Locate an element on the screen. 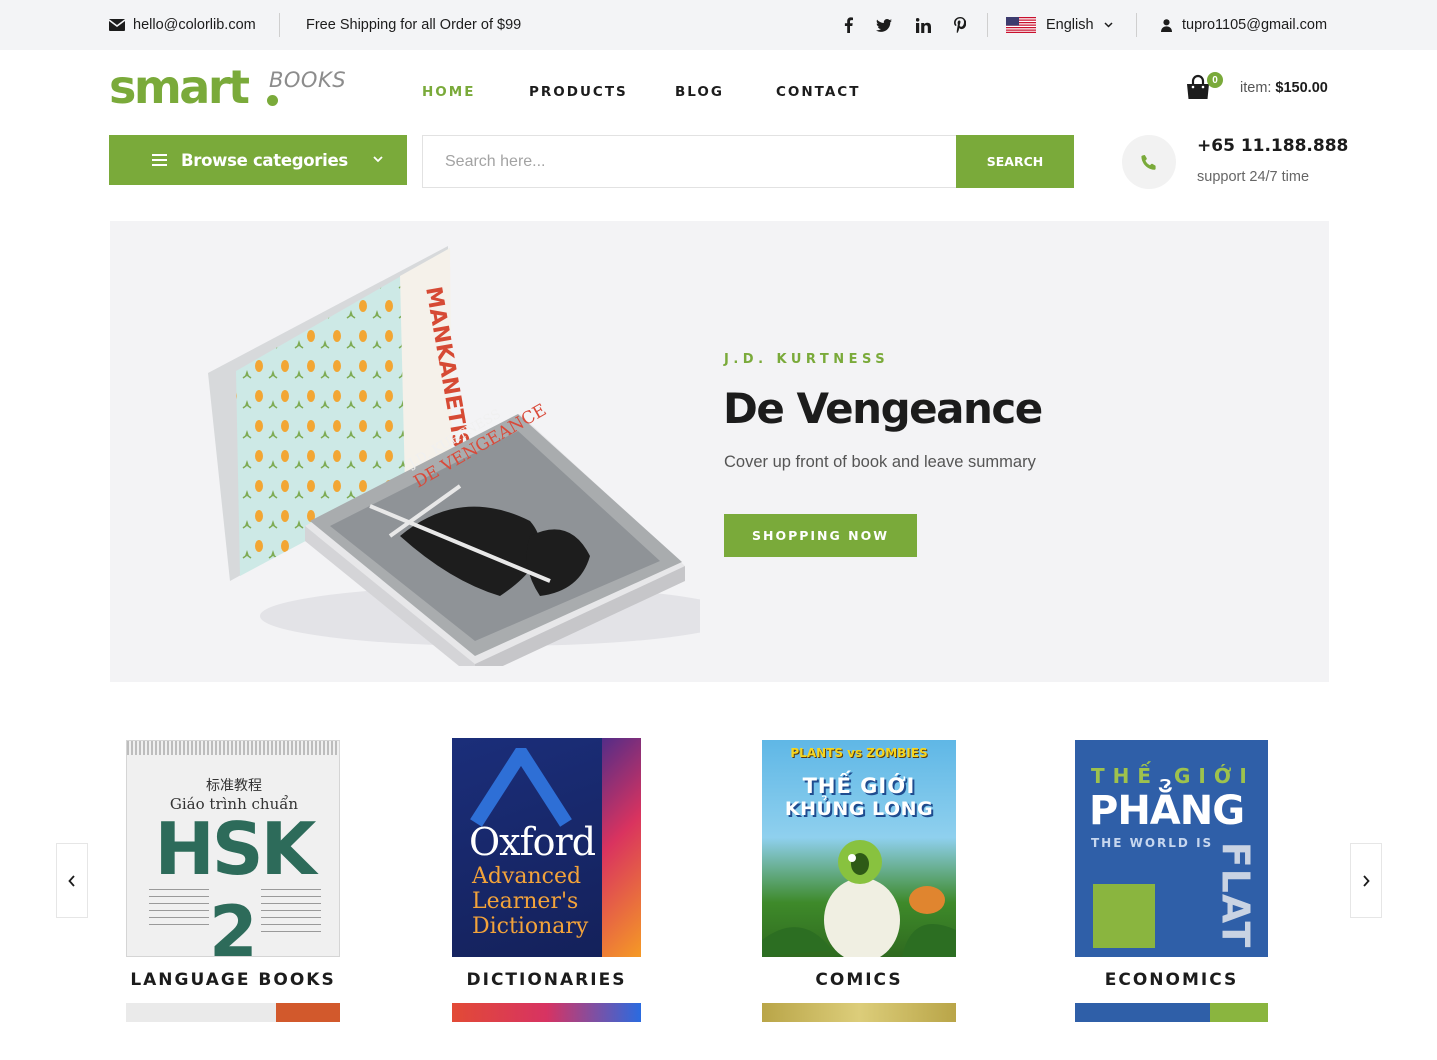 The width and height of the screenshot is (1437, 1060). twitter-icon is located at coordinates (884, 25).